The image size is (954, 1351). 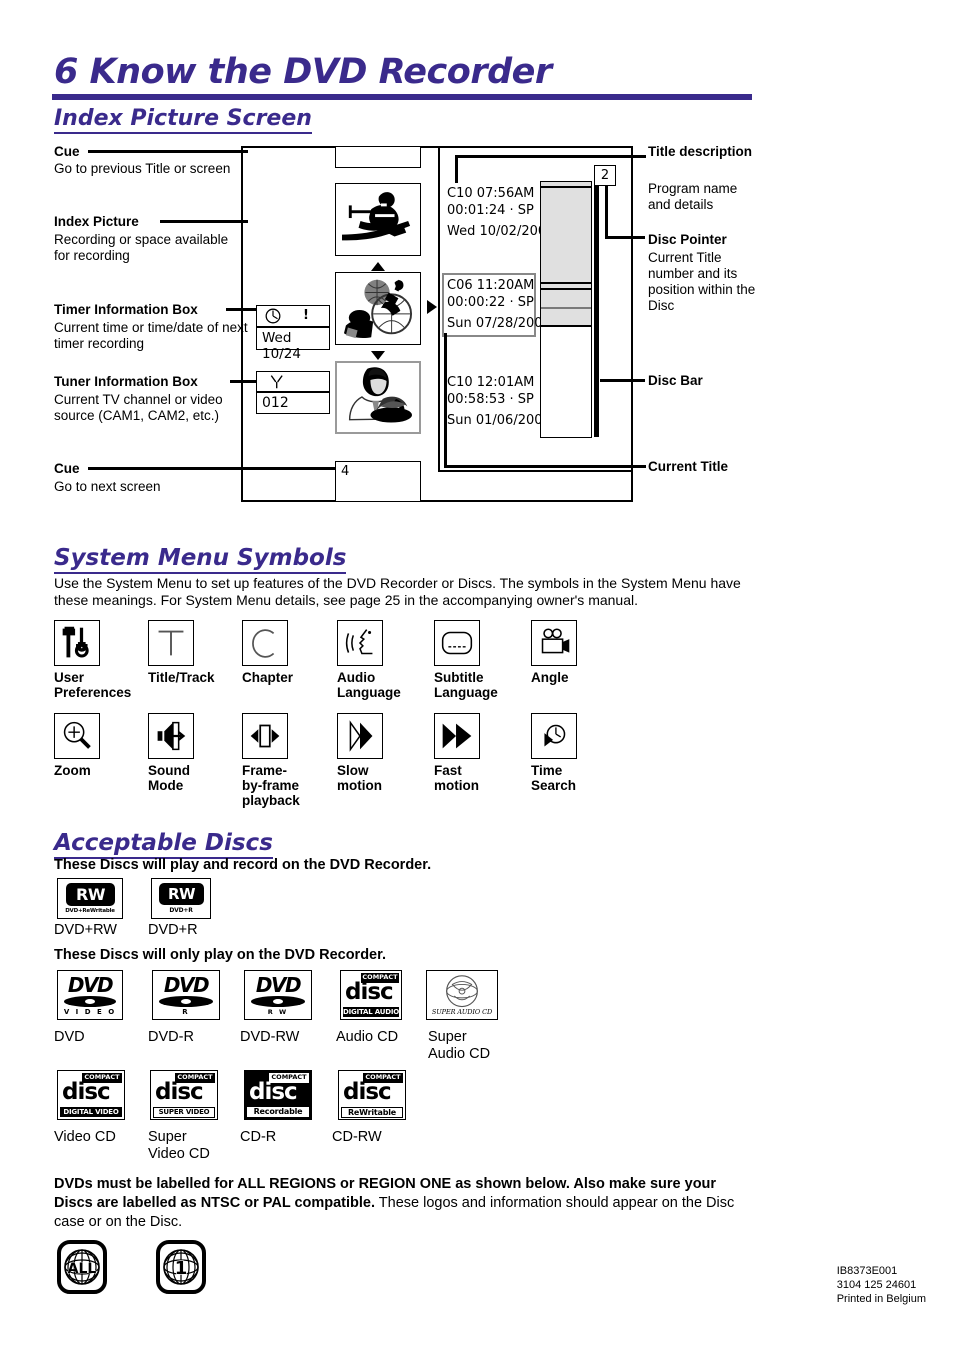 I want to click on dvd-plus-rw-logo: RW DVD+ReWritable, so click(x=90, y=898).